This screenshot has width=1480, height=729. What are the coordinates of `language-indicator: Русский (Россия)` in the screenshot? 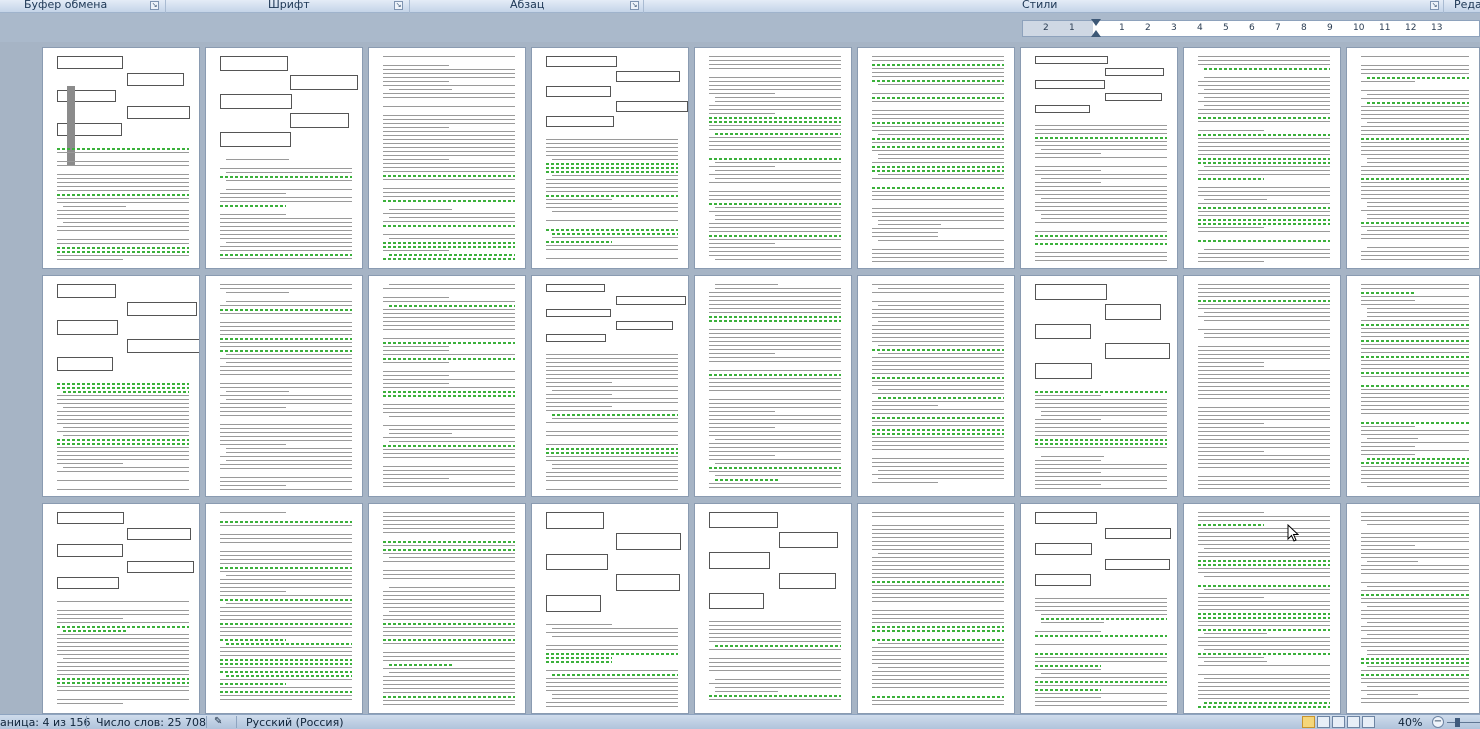 It's located at (295, 722).